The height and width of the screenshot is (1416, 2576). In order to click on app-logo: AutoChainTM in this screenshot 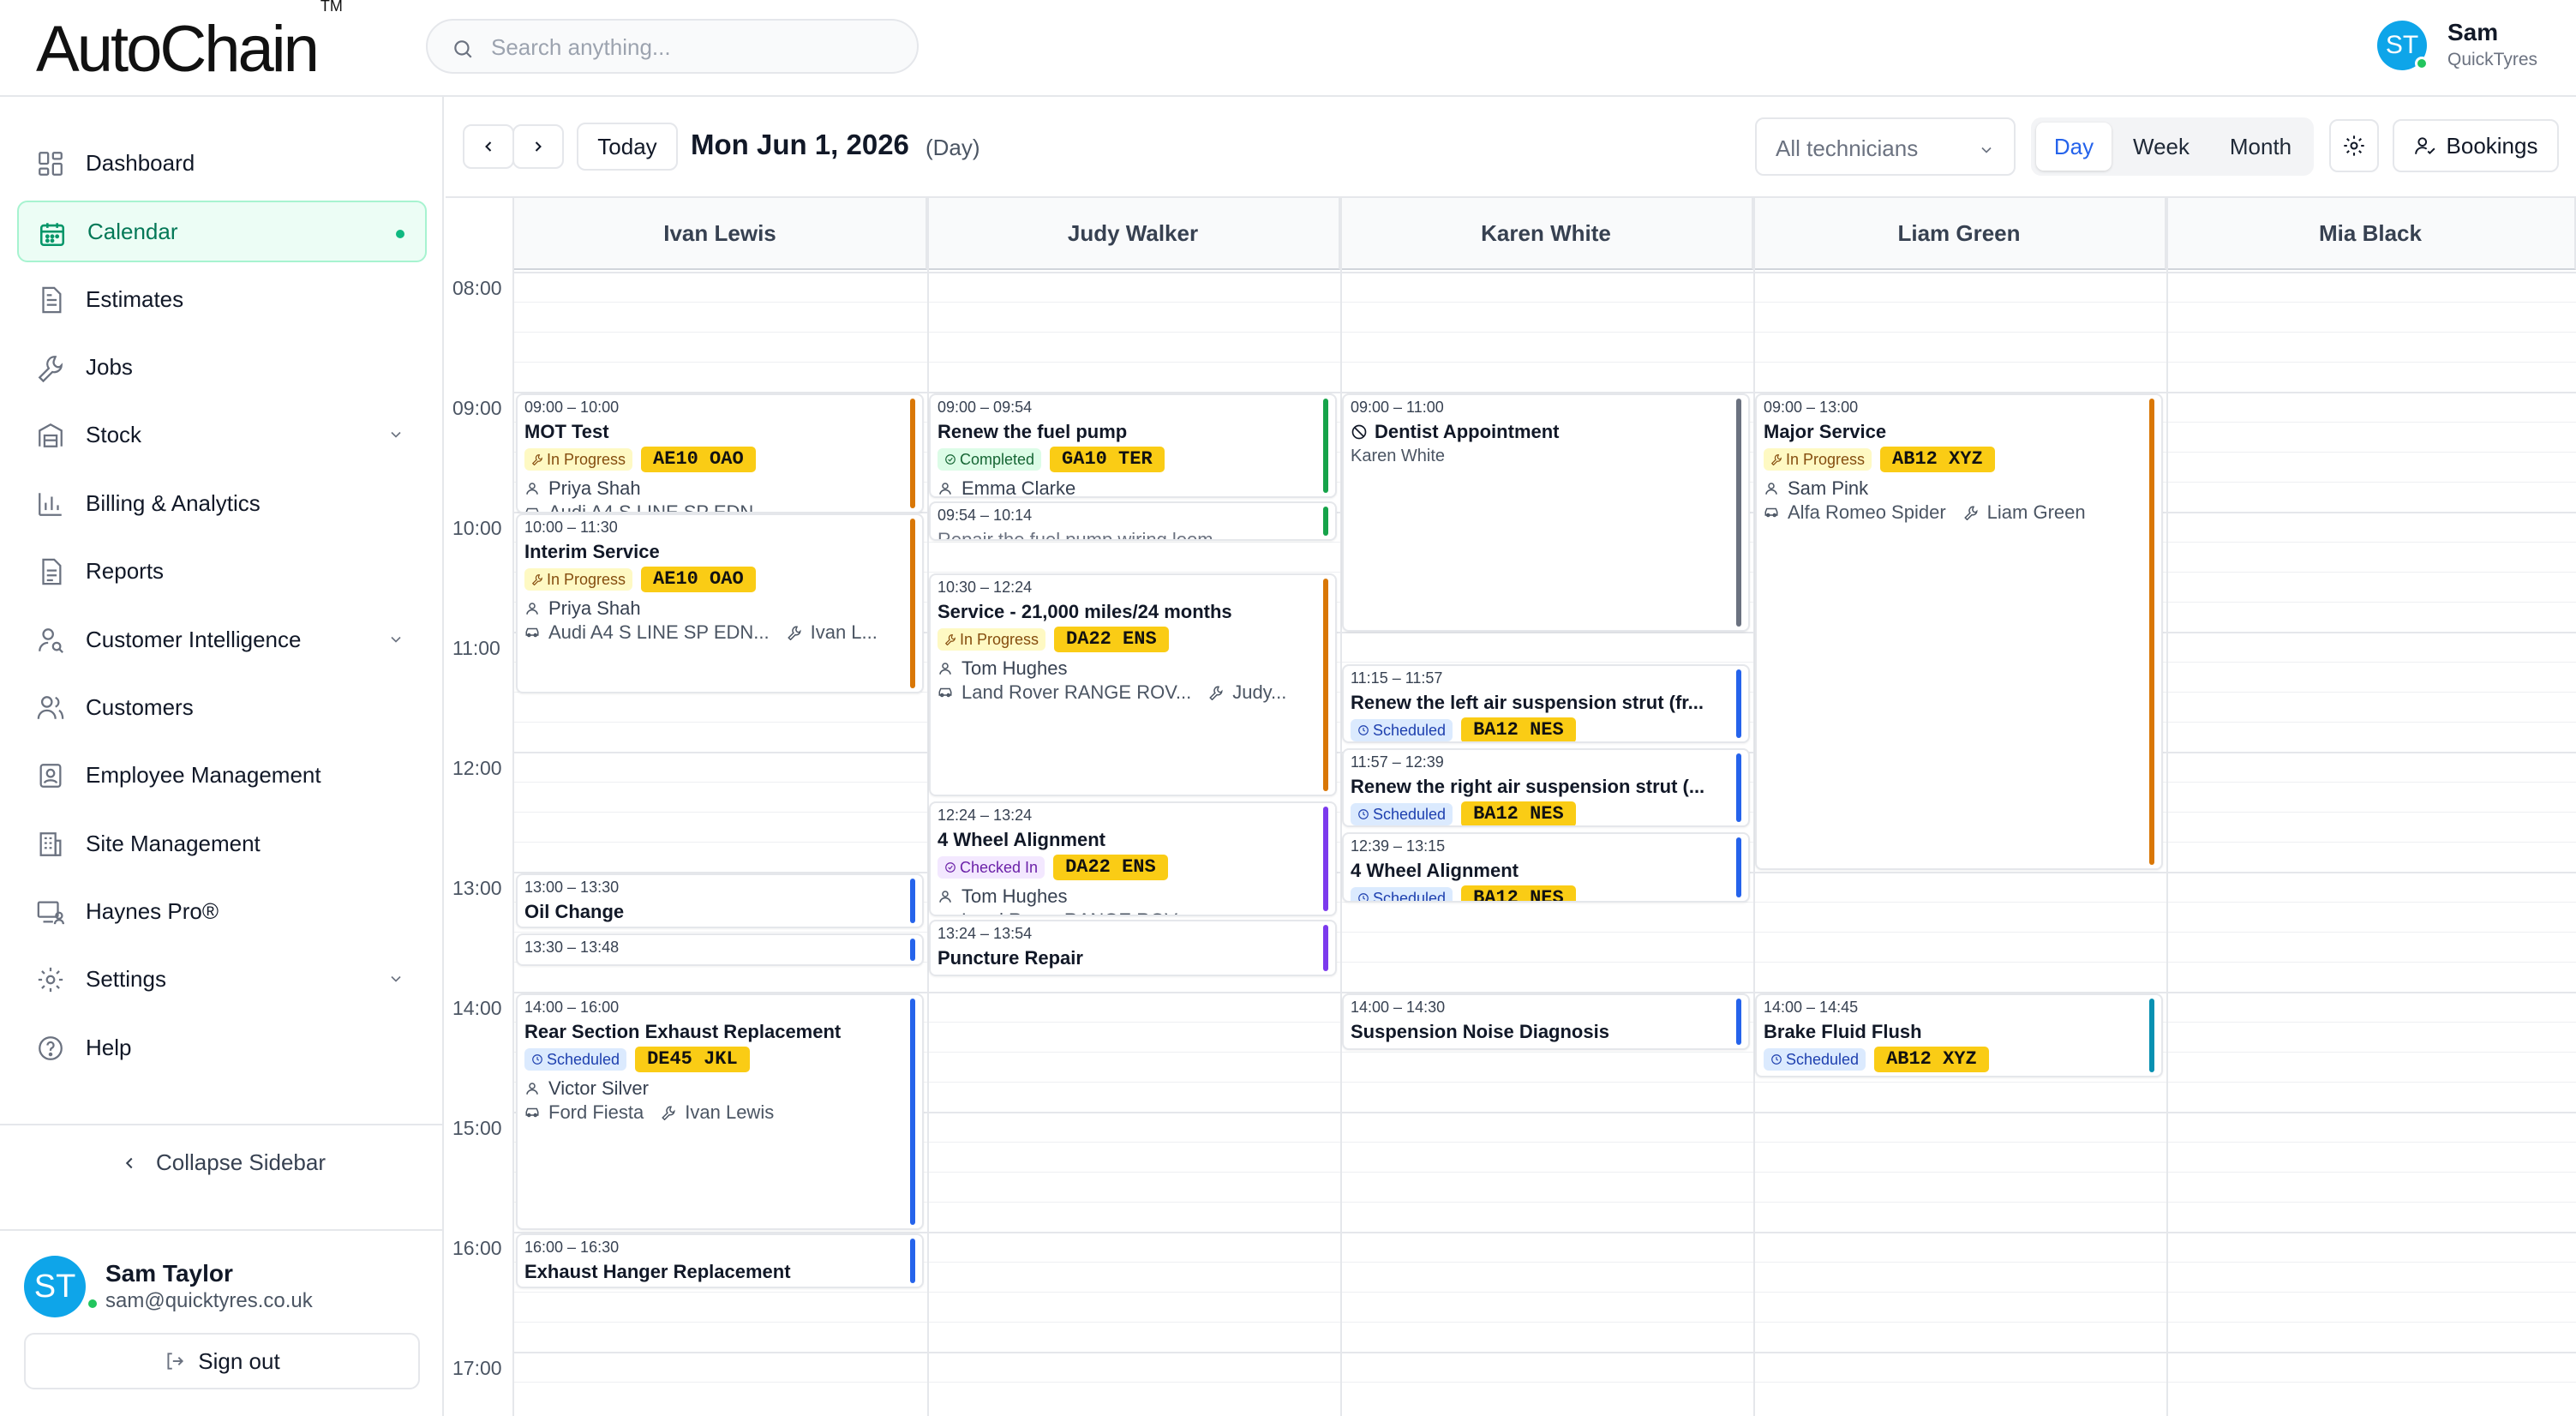, I will do `click(189, 43)`.